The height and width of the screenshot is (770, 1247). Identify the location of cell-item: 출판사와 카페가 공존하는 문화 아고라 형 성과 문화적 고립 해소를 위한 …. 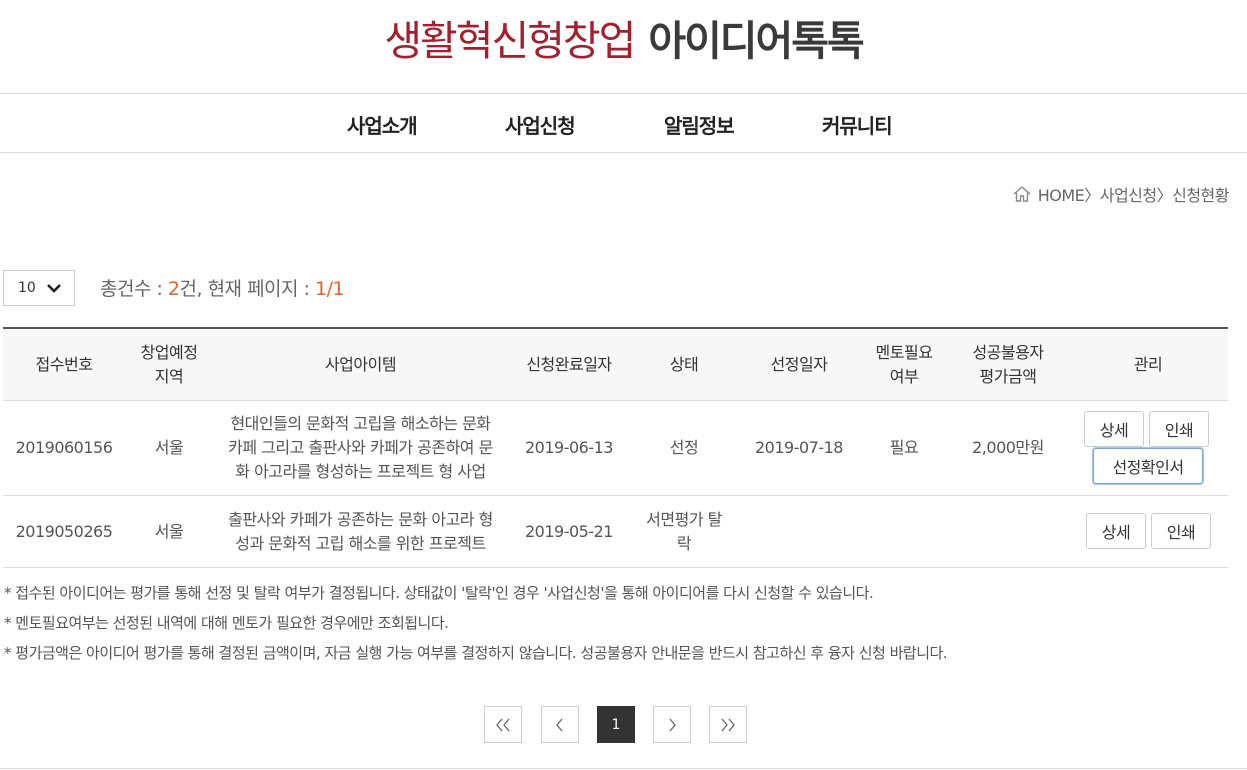
(360, 531).